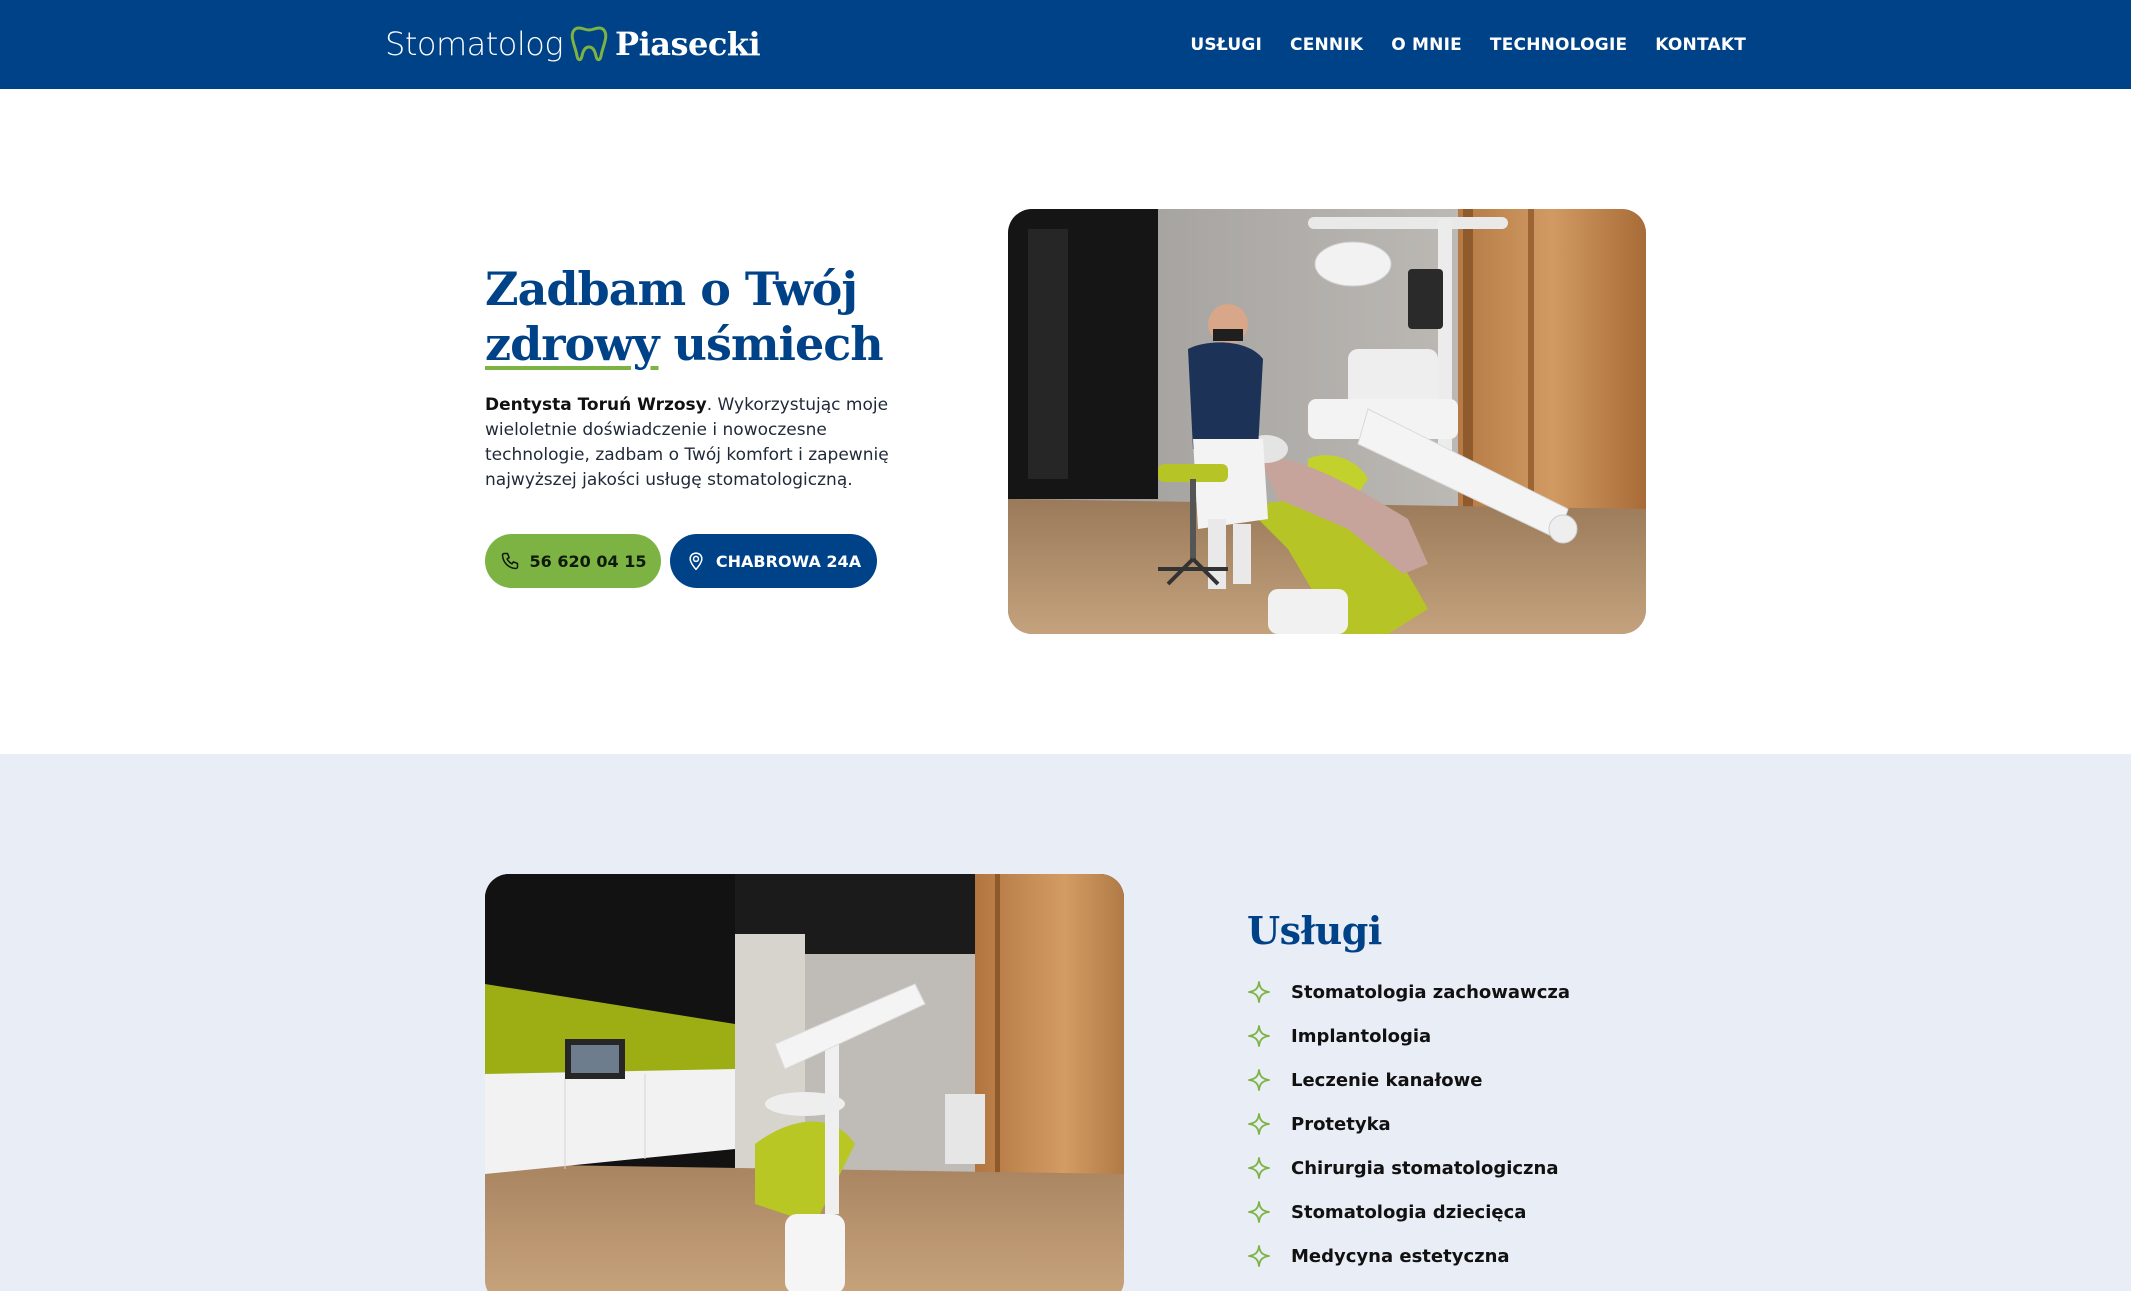 Image resolution: width=2131 pixels, height=1291 pixels. I want to click on service-item: Protetyka, so click(1408, 1124).